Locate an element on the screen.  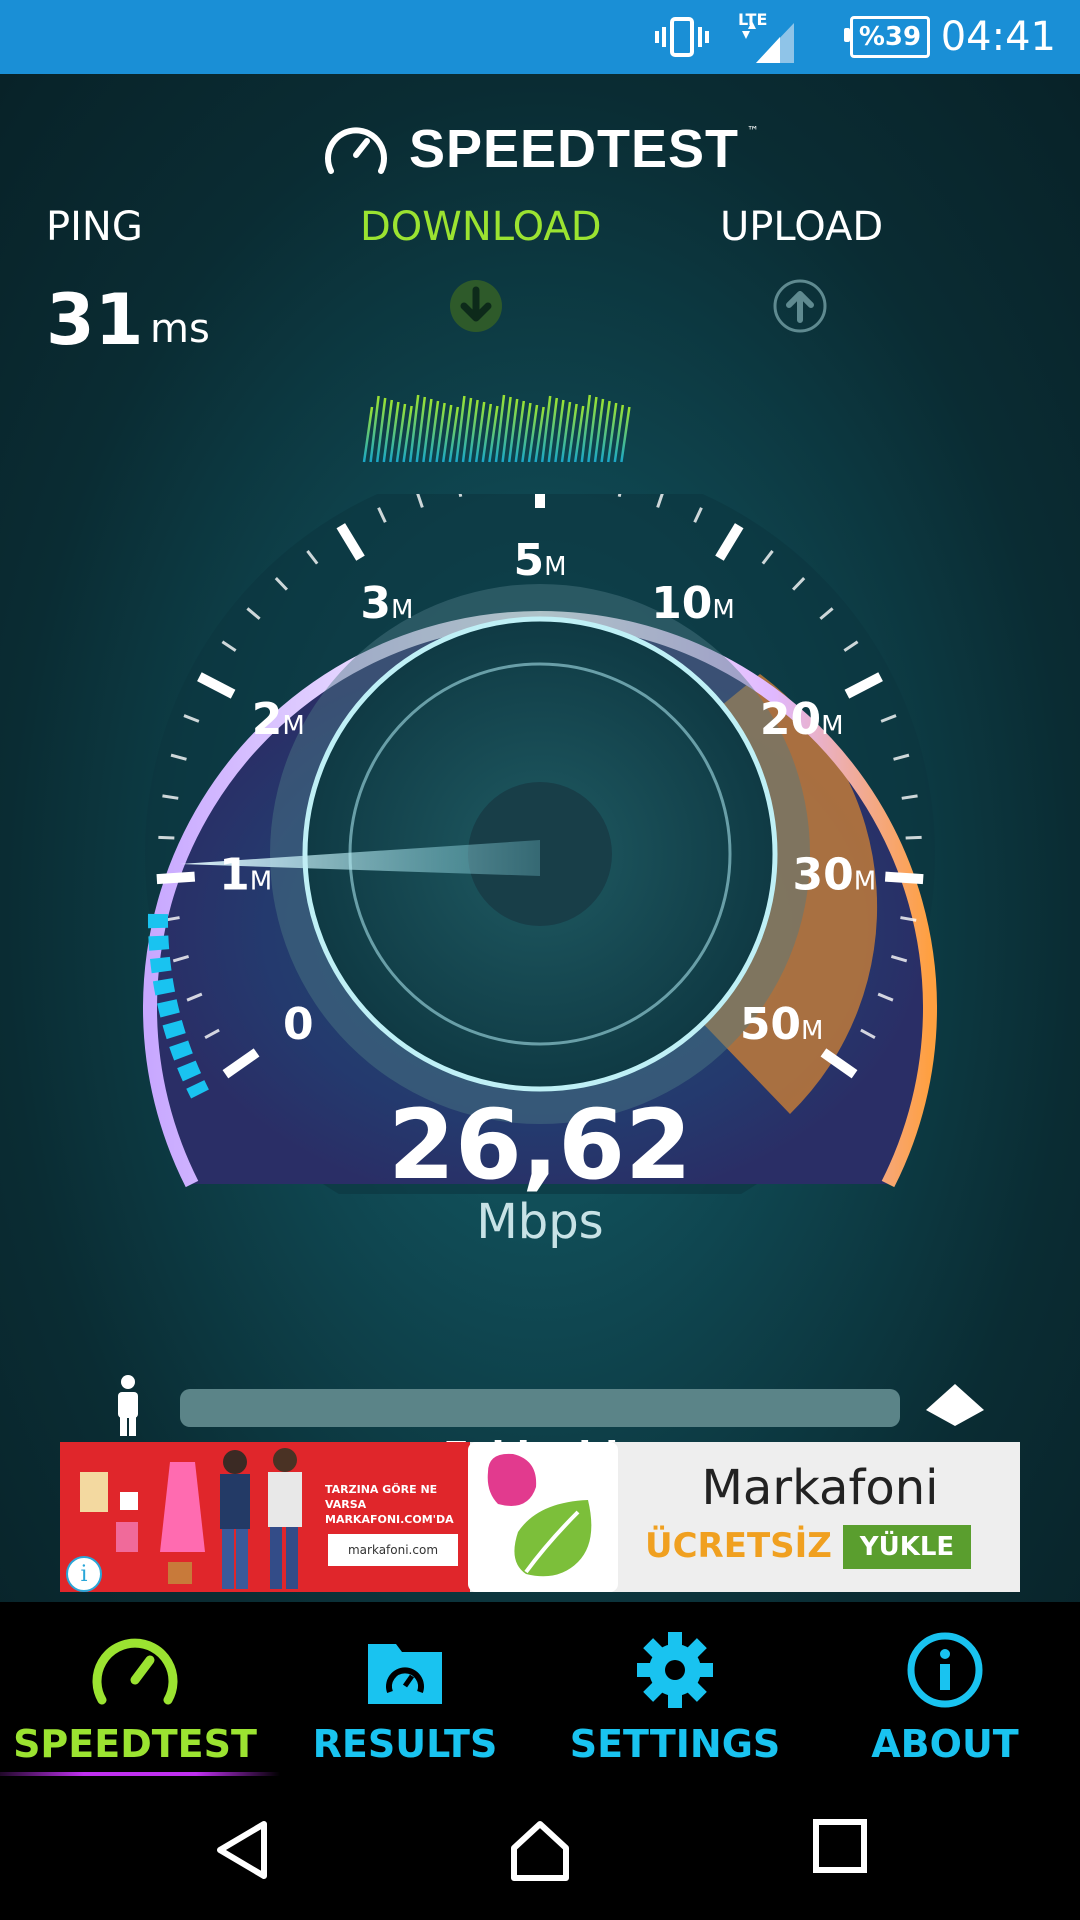
tab-speedtest: SPEEDTEST is located at coordinates (135, 1690).